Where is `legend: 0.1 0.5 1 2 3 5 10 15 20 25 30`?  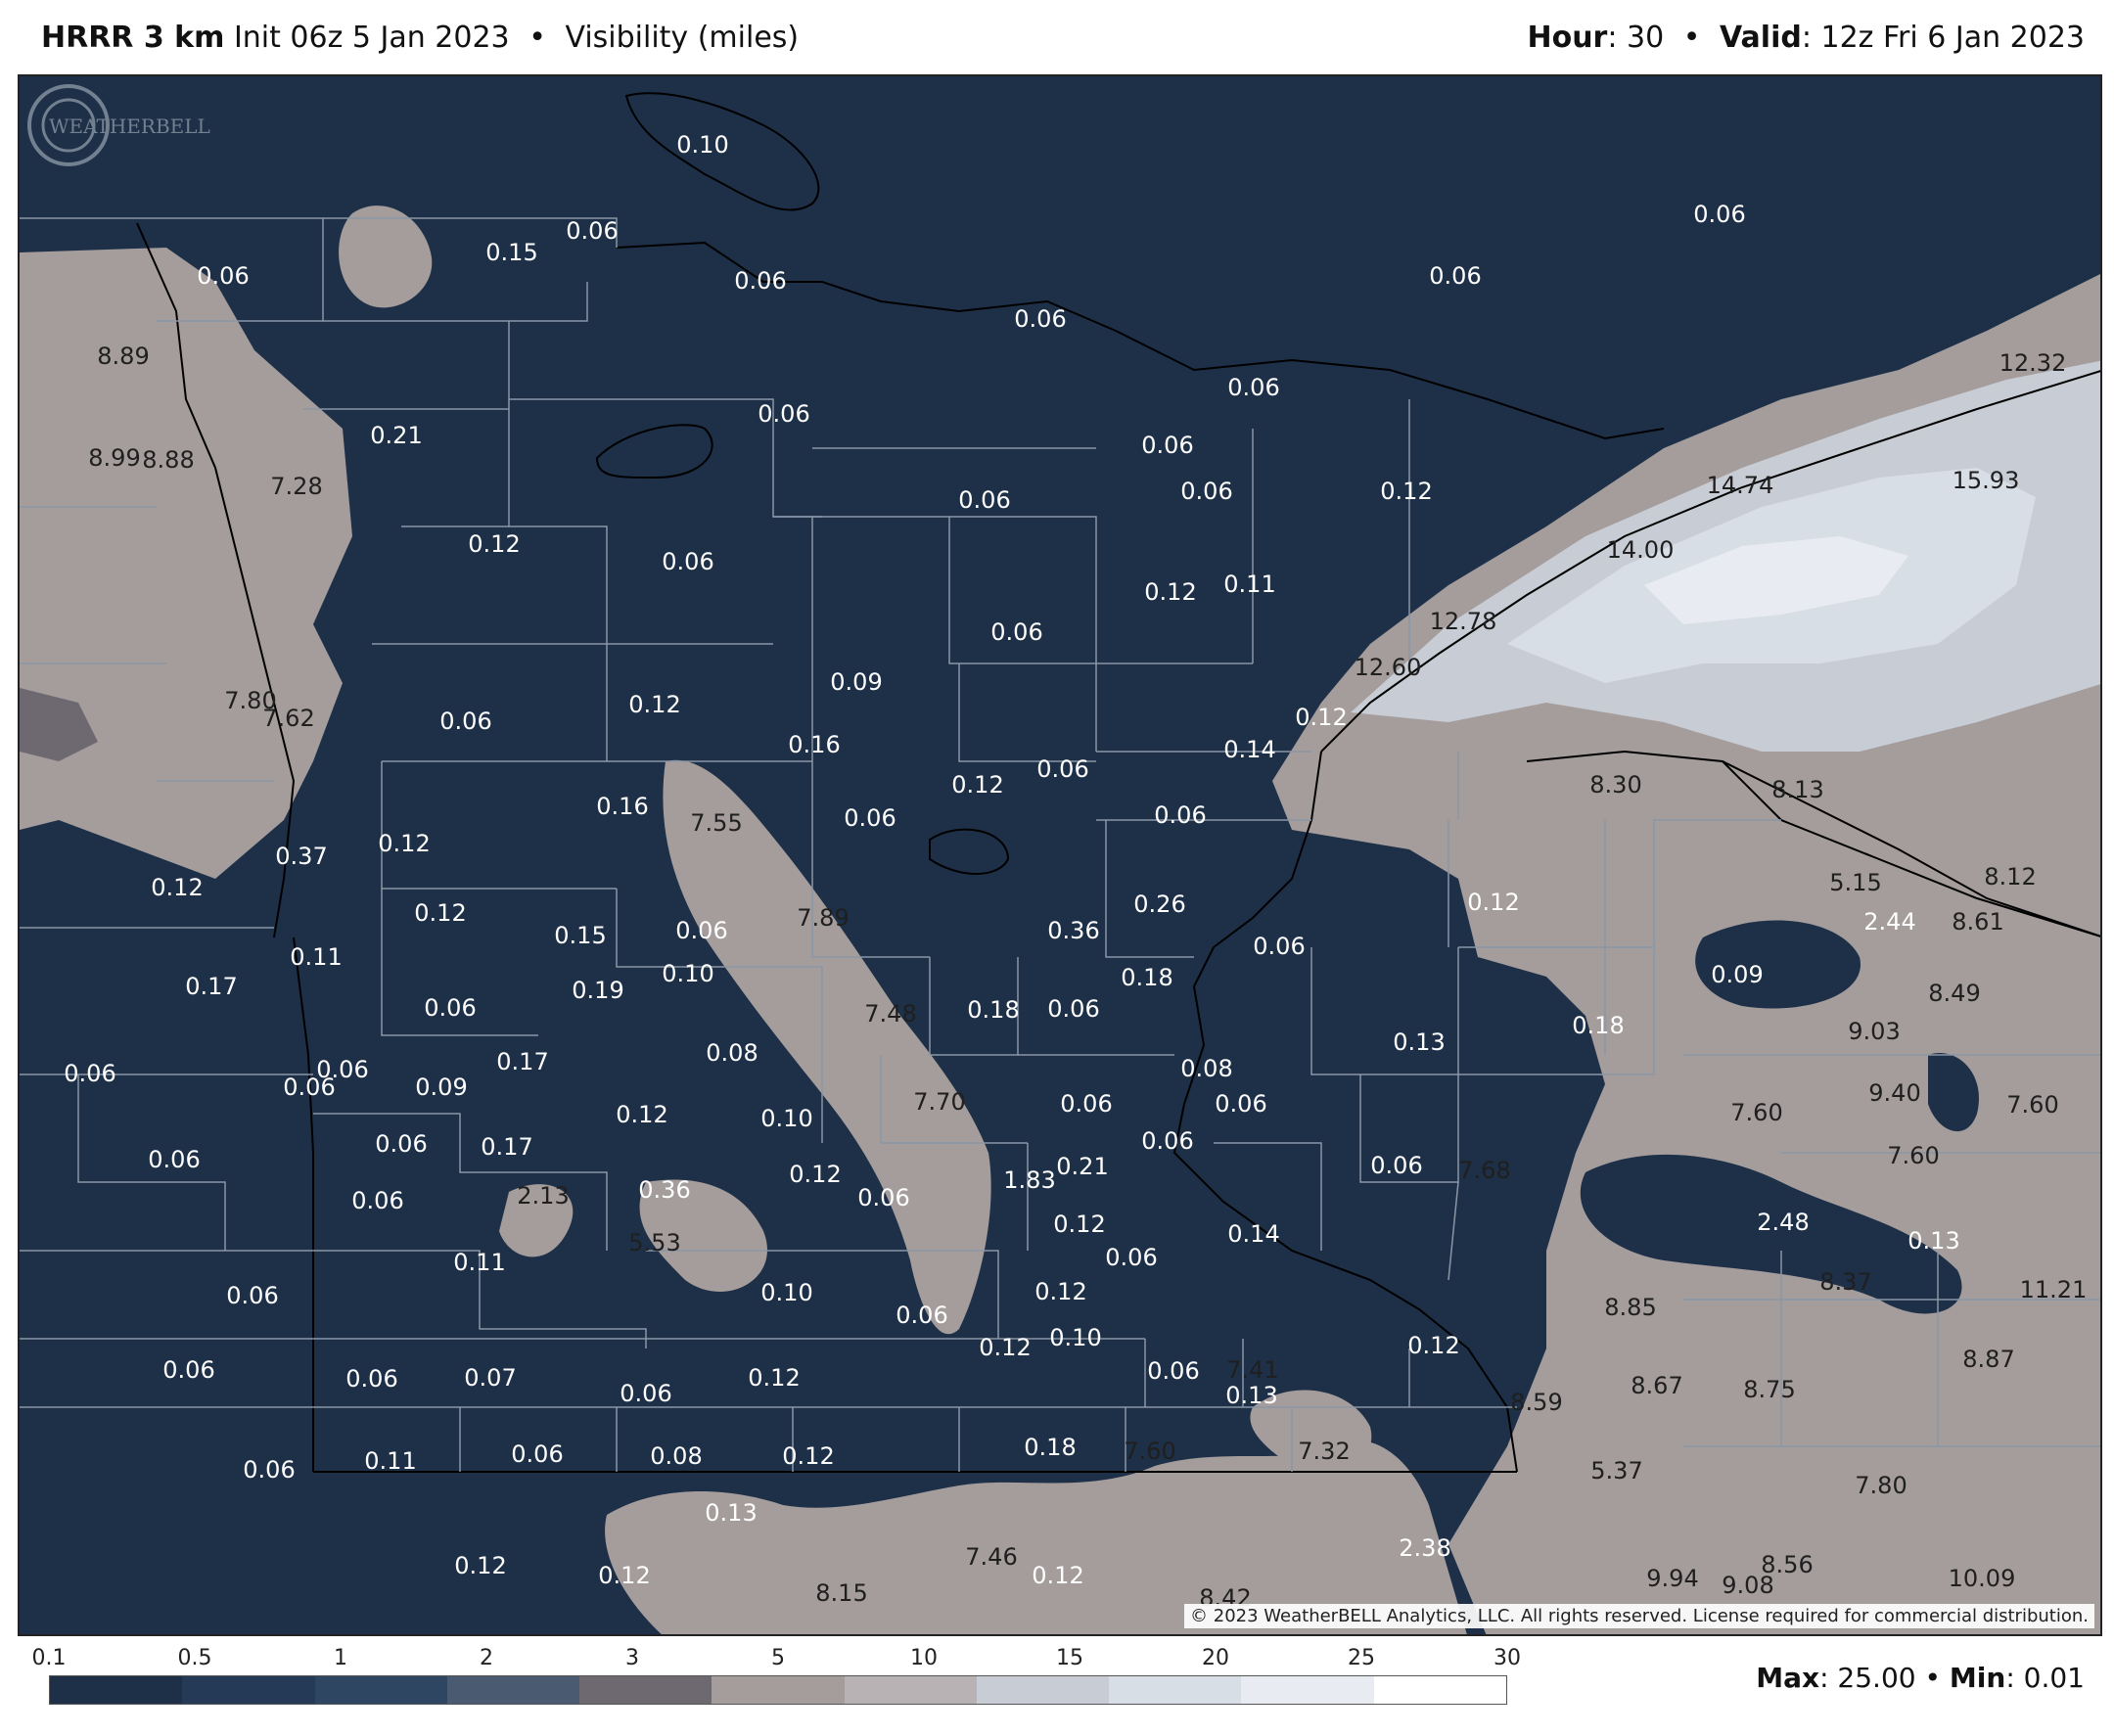 legend: 0.1 0.5 1 2 3 5 10 15 20 25 30 is located at coordinates (777, 1675).